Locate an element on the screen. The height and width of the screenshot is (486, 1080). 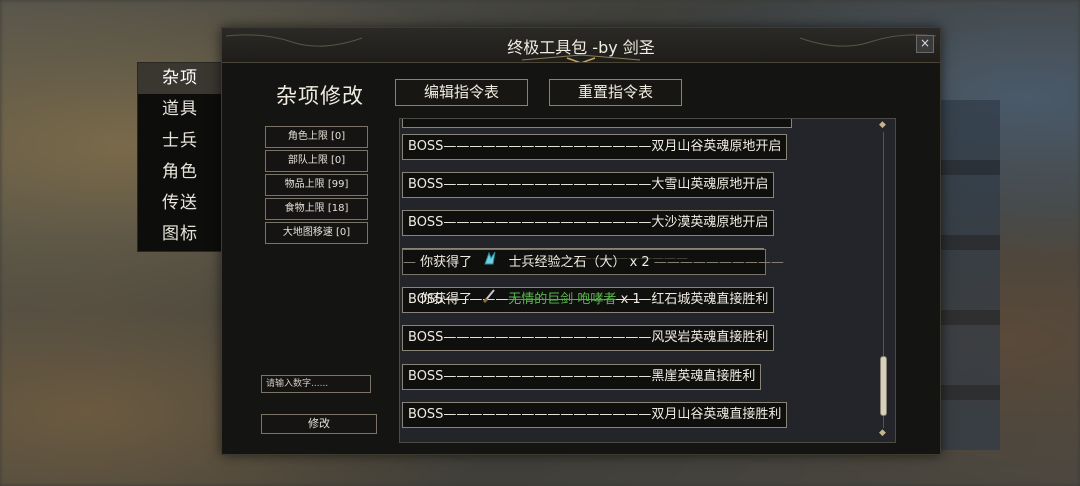
sword-icon is located at coordinates (490, 299).